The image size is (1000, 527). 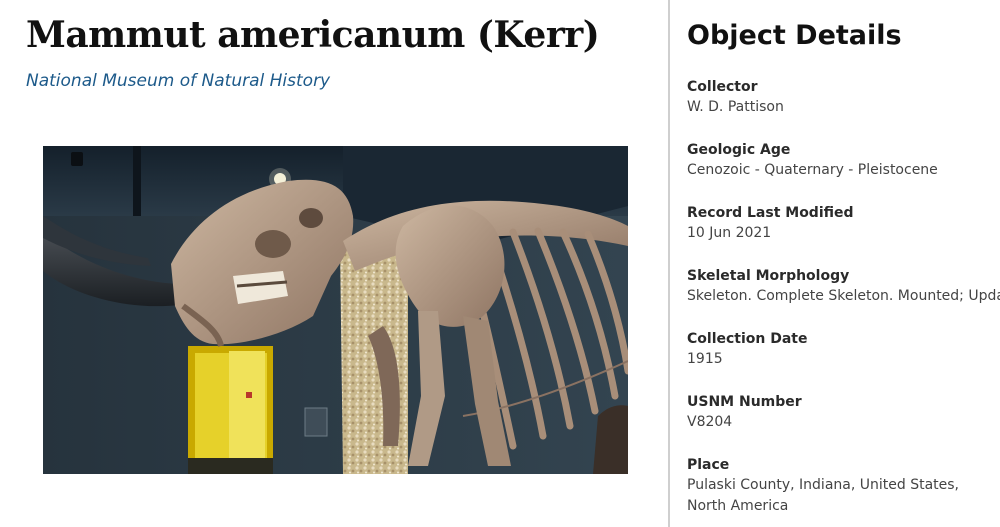 I want to click on detail-value: 10 Jun 2021, so click(x=729, y=233).